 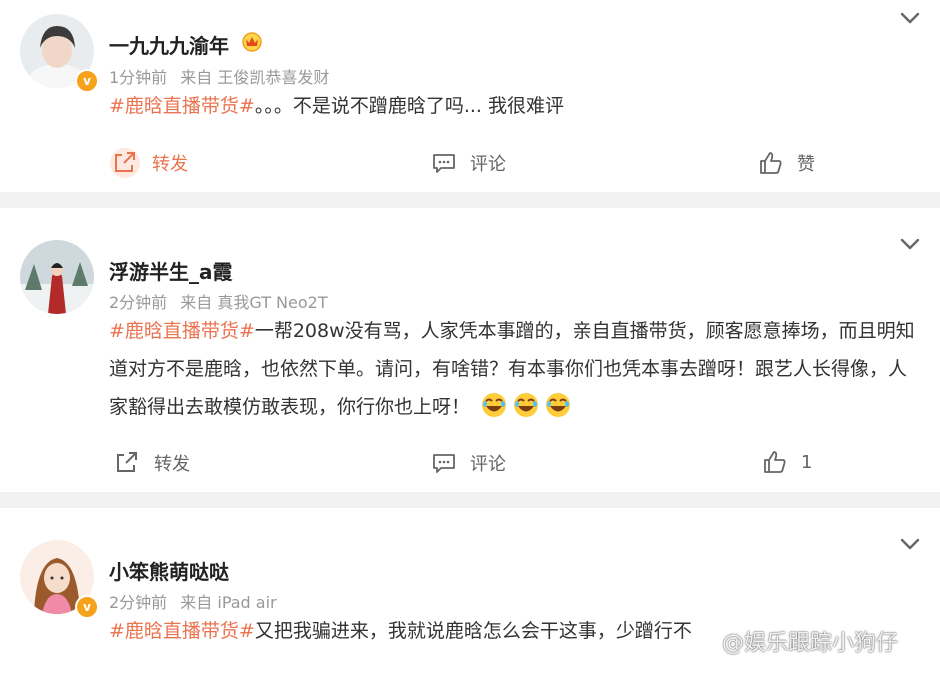 What do you see at coordinates (252, 42) in the screenshot?
I see `crown-badge-icon` at bounding box center [252, 42].